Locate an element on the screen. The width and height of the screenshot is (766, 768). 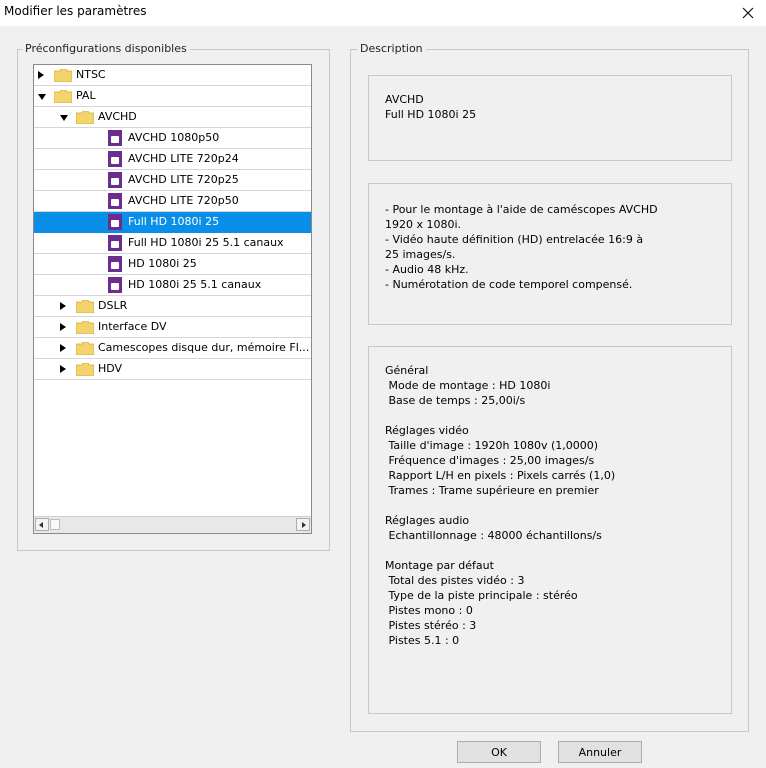
close-icon is located at coordinates (748, 13).